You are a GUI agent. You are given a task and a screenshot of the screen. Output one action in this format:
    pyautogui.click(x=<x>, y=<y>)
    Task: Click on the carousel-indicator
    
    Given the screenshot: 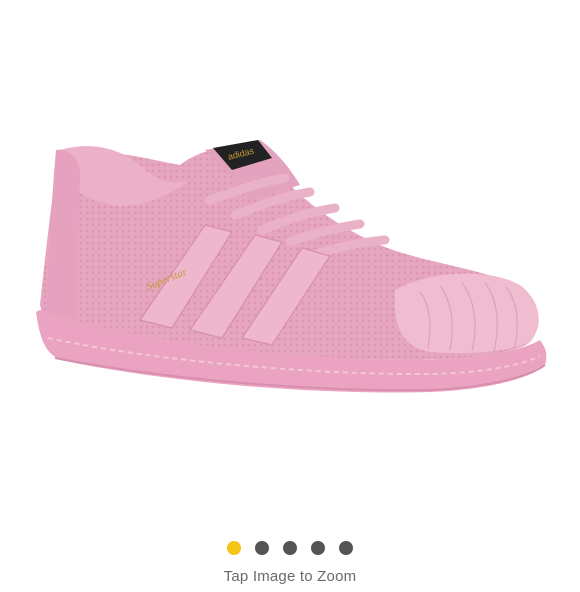 What is the action you would take?
    pyautogui.click(x=290, y=548)
    